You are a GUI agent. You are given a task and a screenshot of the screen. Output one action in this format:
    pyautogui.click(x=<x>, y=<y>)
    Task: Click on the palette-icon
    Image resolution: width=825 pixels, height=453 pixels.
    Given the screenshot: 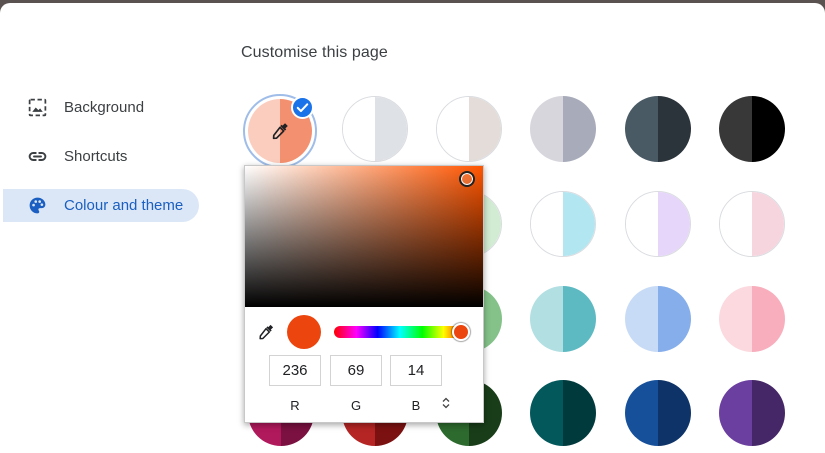 What is the action you would take?
    pyautogui.click(x=37, y=205)
    